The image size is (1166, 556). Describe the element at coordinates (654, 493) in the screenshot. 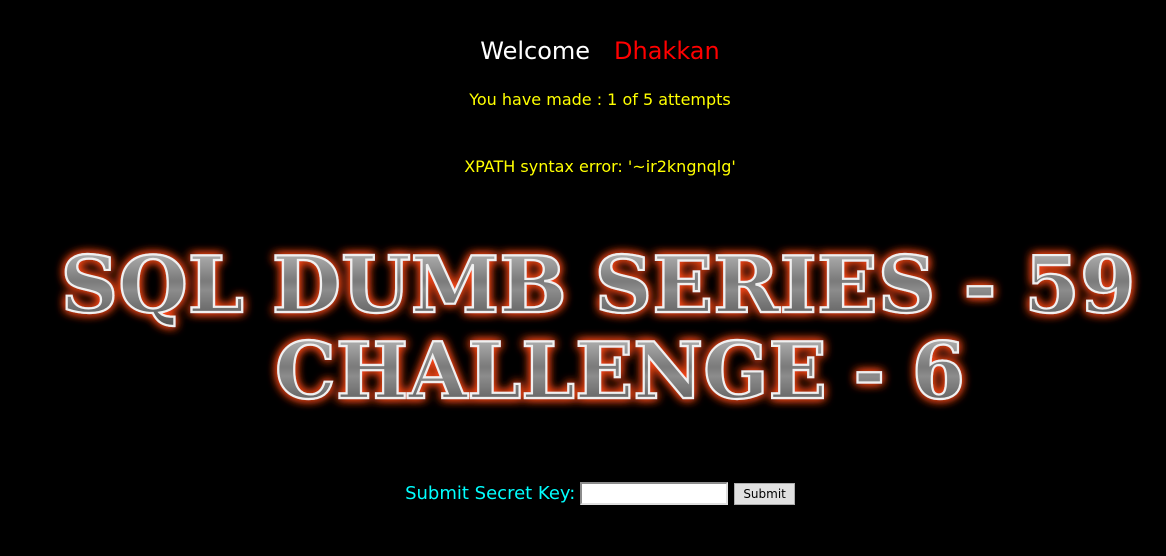

I see `secret-key-input` at that location.